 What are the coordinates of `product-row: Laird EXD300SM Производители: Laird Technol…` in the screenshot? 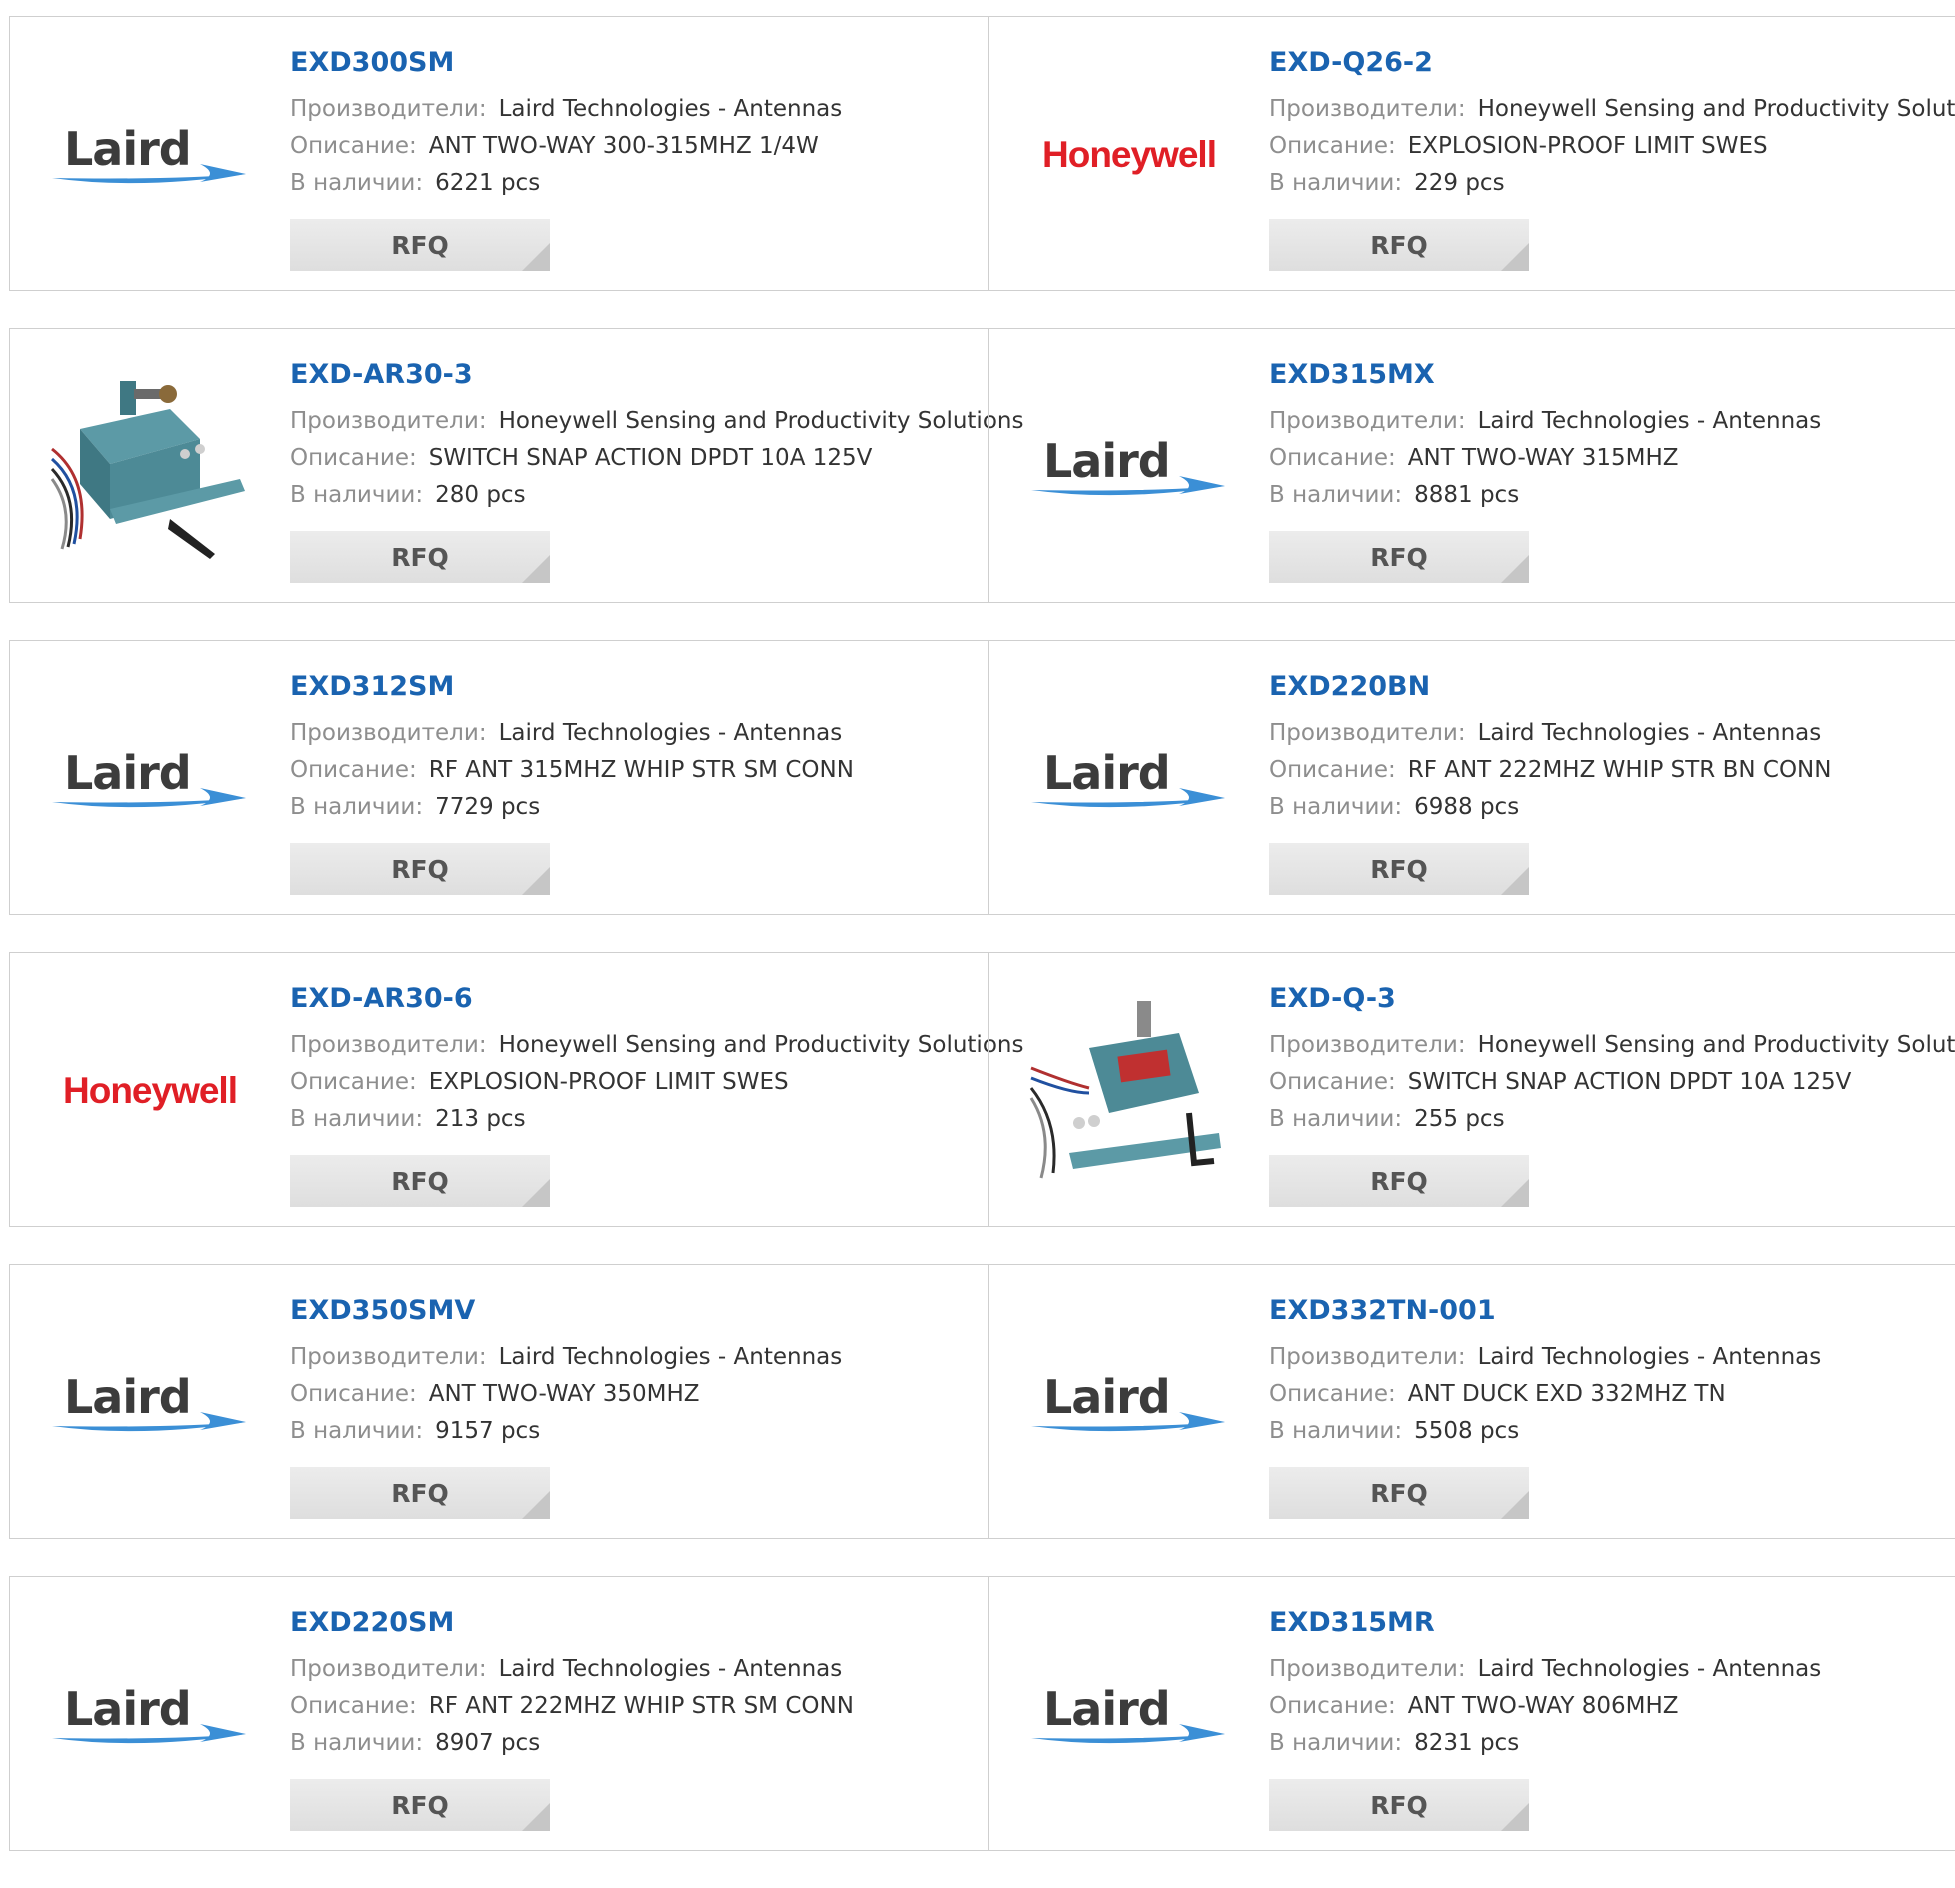 It's located at (982, 153).